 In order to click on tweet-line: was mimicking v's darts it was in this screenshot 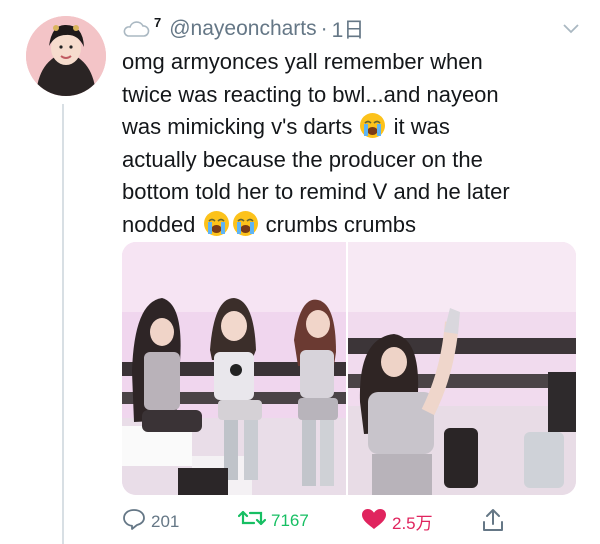, I will do `click(349, 127)`.